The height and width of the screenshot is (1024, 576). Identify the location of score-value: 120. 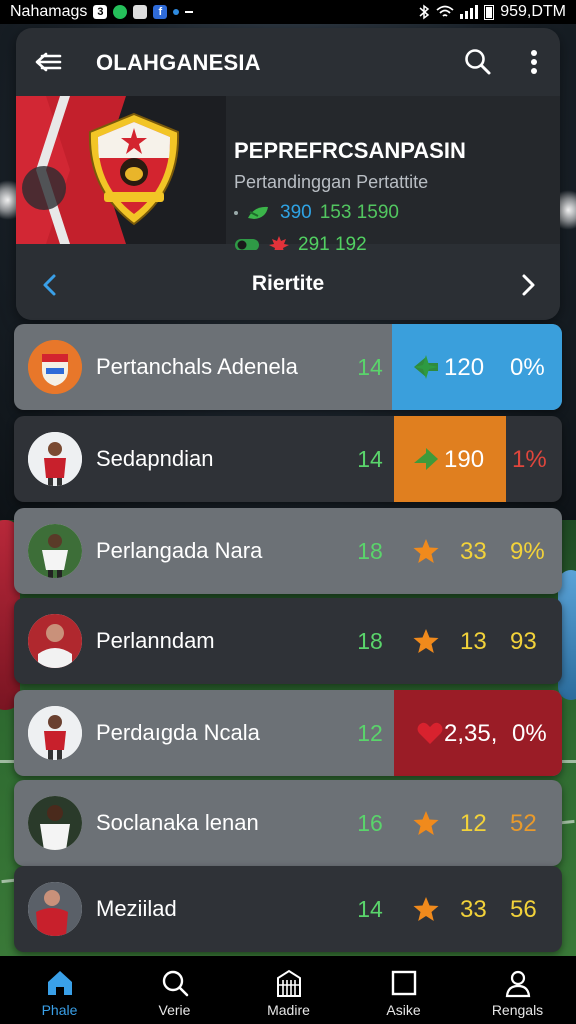
(464, 367).